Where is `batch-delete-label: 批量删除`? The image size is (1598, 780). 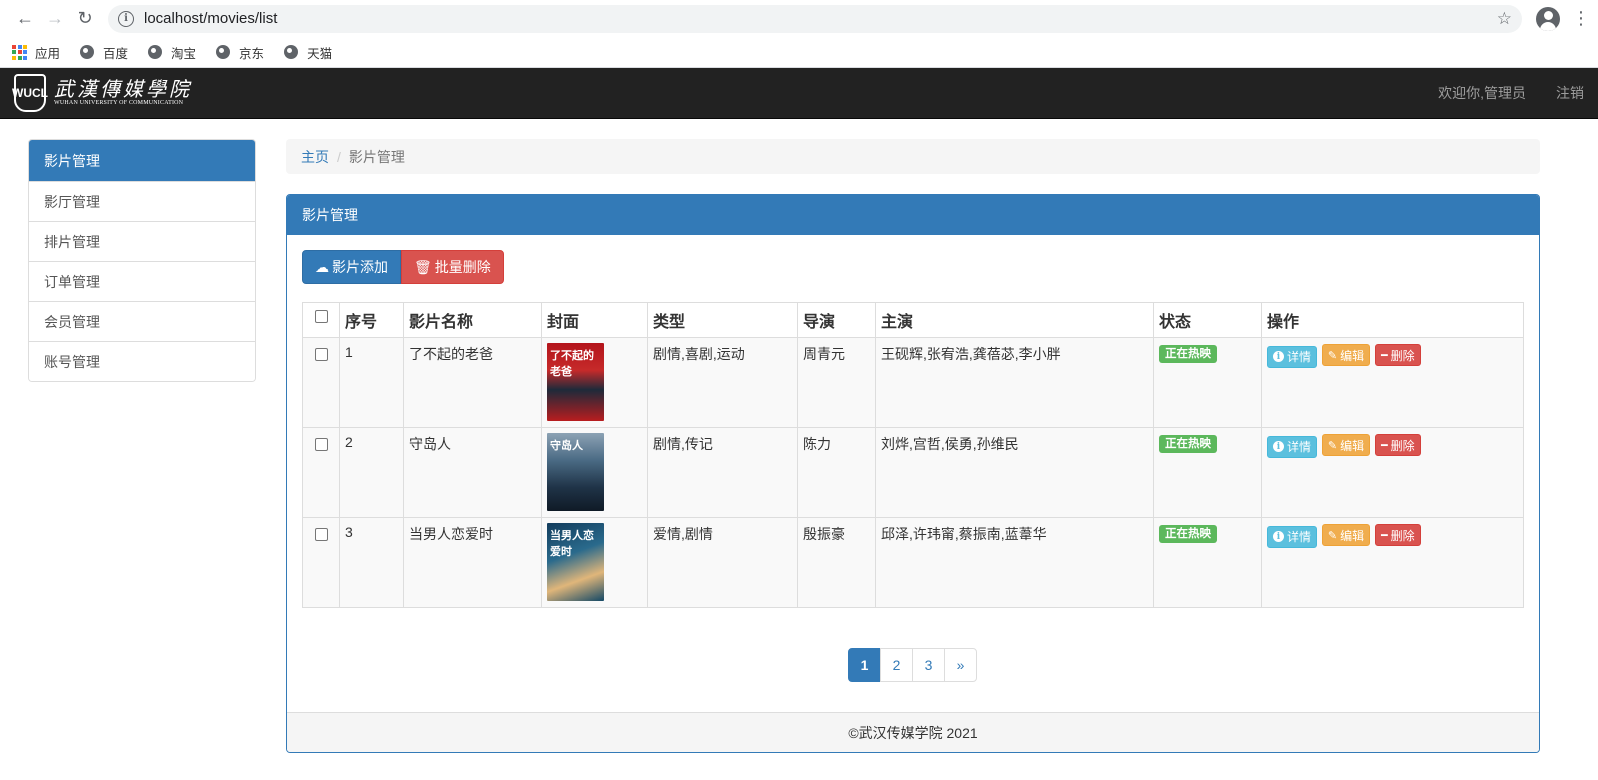
batch-delete-label: 批量删除 is located at coordinates (462, 267).